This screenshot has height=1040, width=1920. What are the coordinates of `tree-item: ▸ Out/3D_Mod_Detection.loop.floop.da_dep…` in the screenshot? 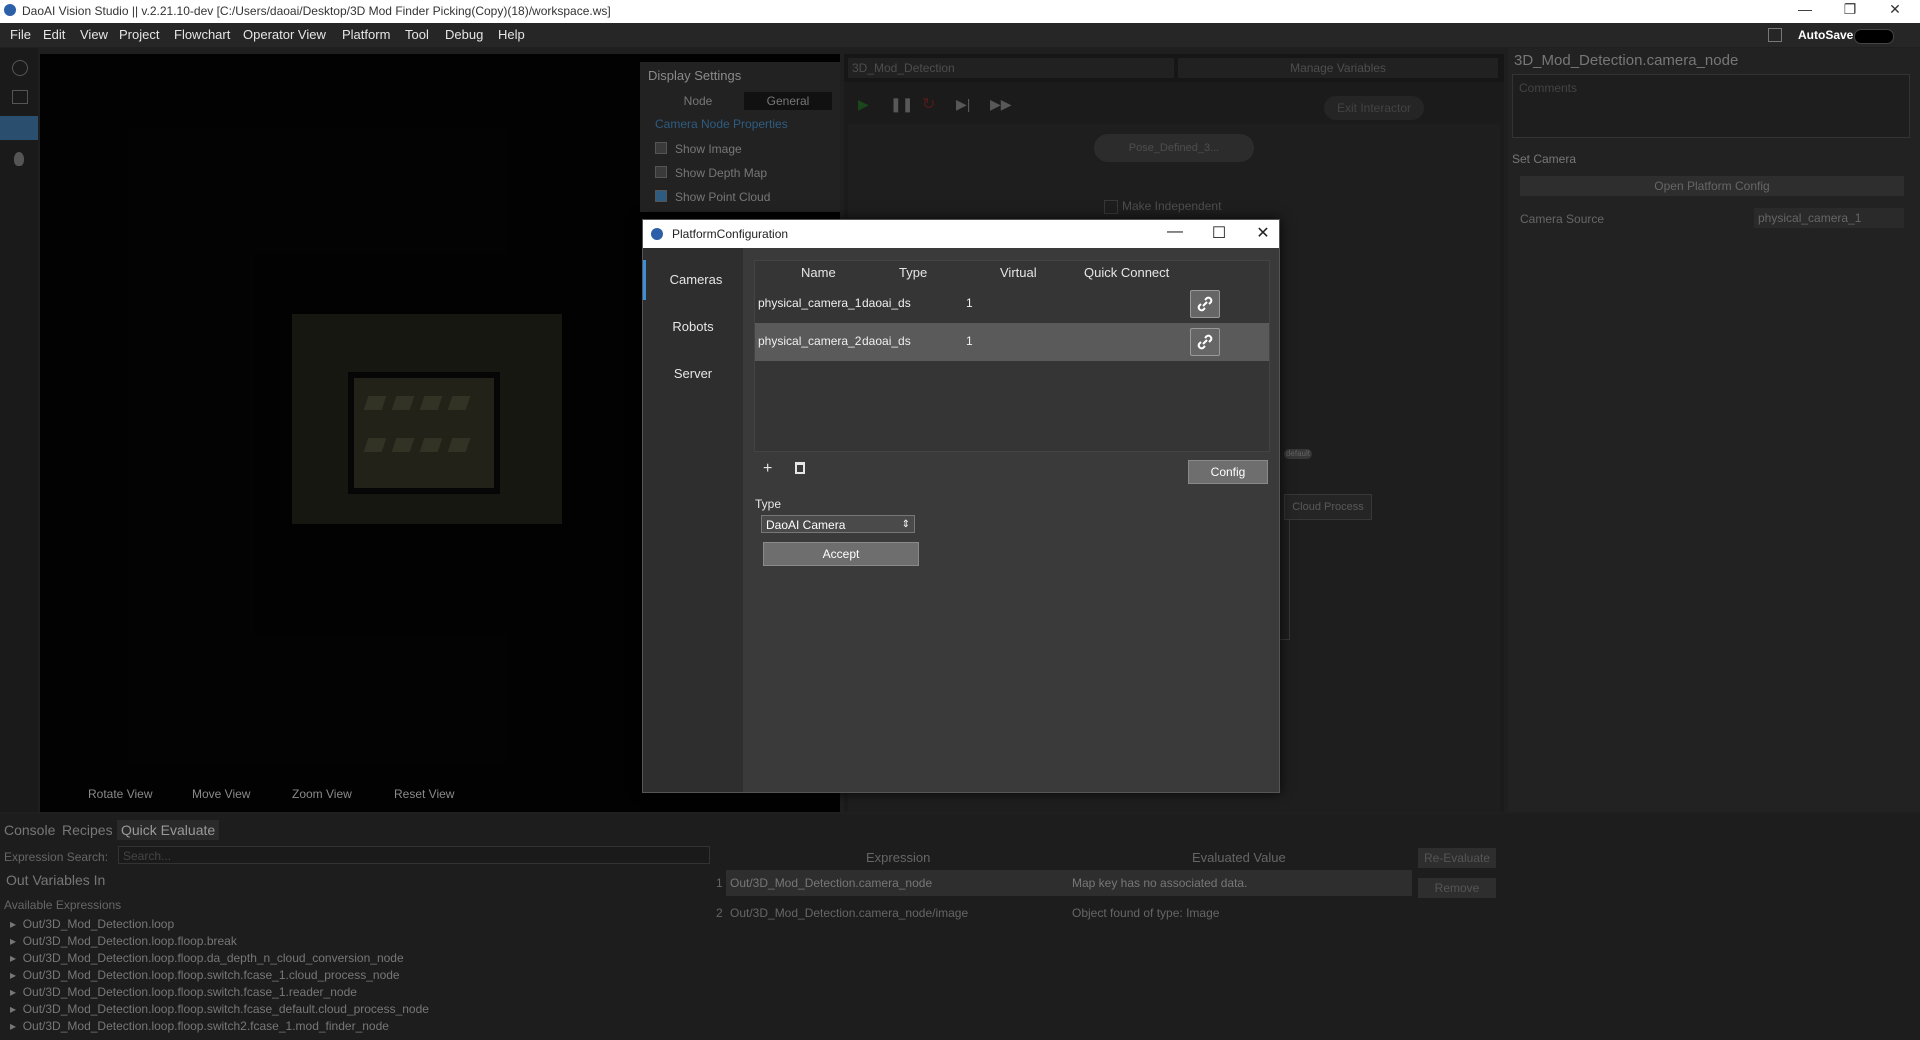 It's located at (207, 958).